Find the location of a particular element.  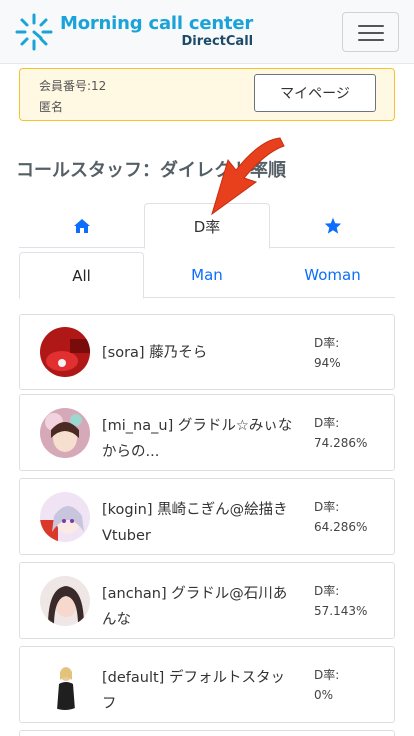

rate-value: 64.286% is located at coordinates (341, 527).